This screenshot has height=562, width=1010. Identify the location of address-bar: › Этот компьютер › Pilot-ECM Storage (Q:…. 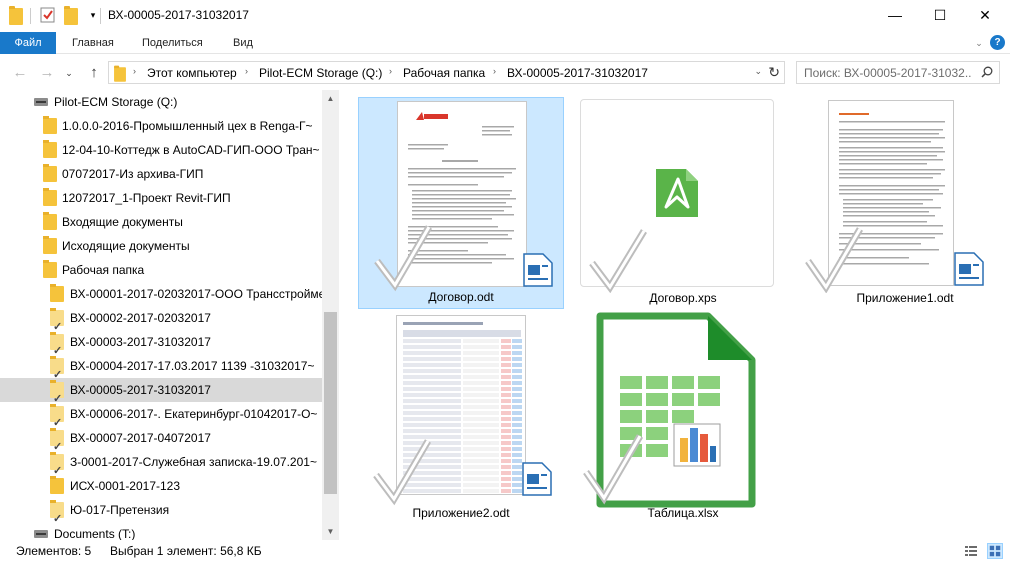
(446, 72).